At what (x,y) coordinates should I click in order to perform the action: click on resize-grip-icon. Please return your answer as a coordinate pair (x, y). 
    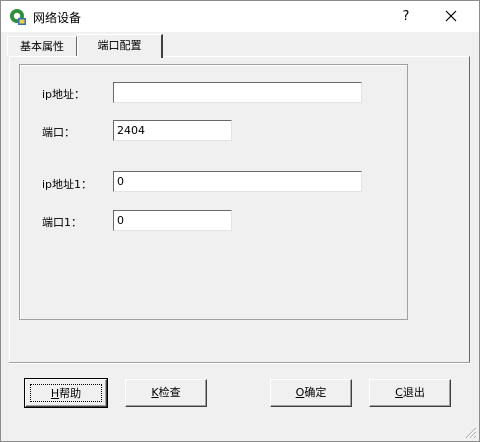
    Looking at the image, I should click on (470, 432).